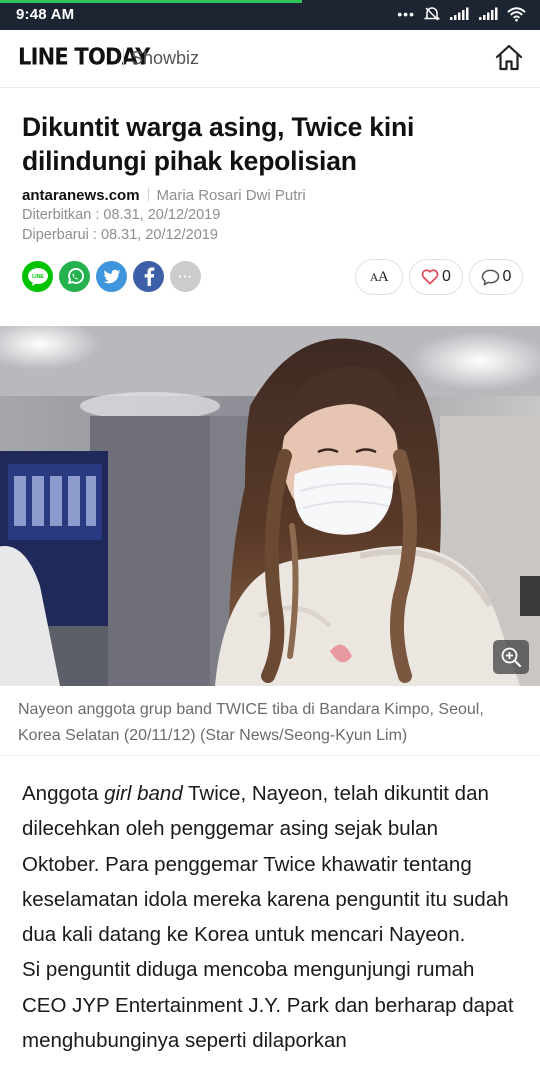 This screenshot has height=1080, width=540. I want to click on comment-button: 0, so click(496, 277).